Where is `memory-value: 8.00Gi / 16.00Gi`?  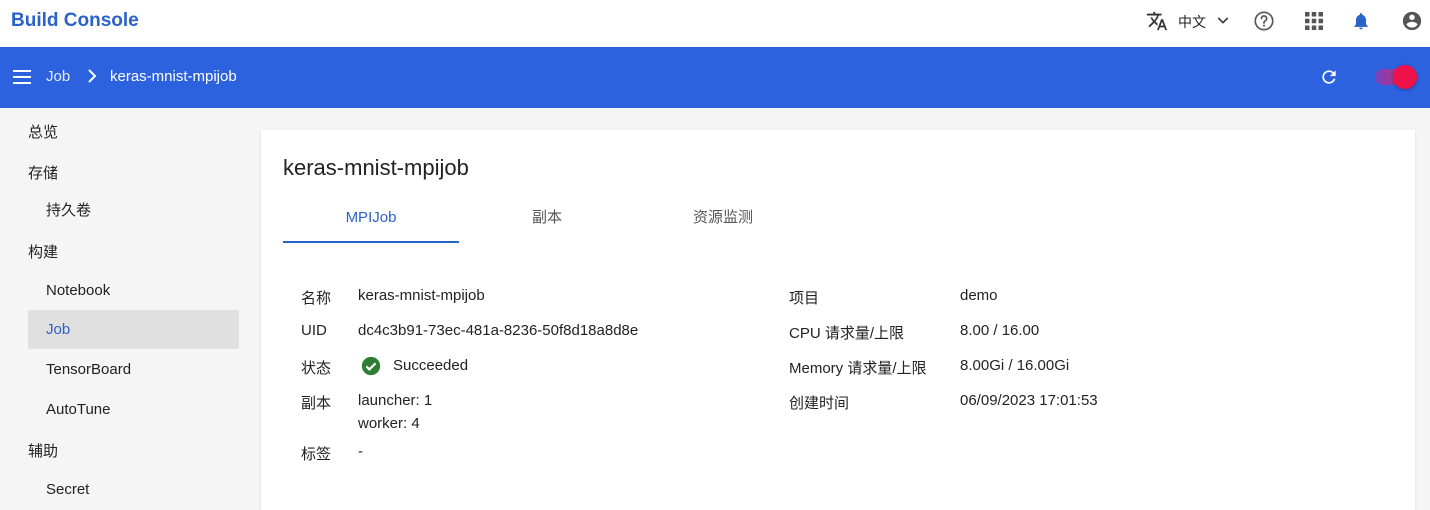 memory-value: 8.00Gi / 16.00Gi is located at coordinates (1015, 365).